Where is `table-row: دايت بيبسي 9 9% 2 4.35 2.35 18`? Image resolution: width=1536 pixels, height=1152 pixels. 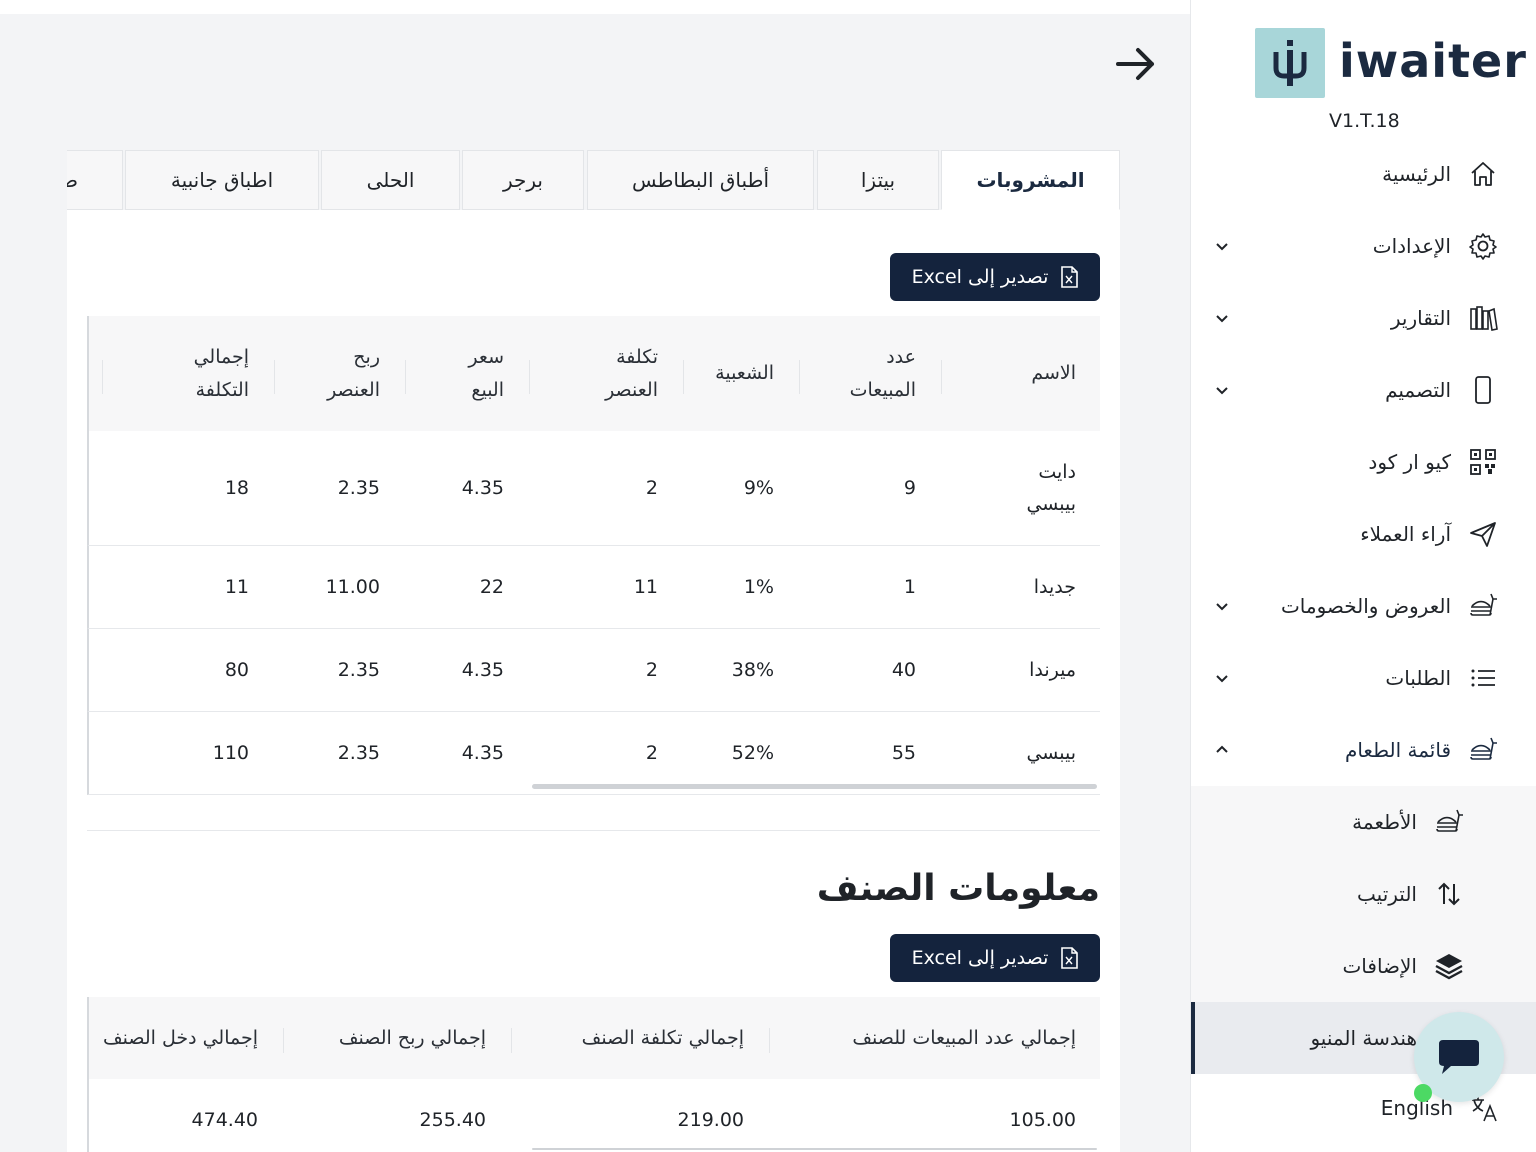 table-row: دايت بيبسي 9 9% 2 4.35 2.35 18 is located at coordinates (593, 488).